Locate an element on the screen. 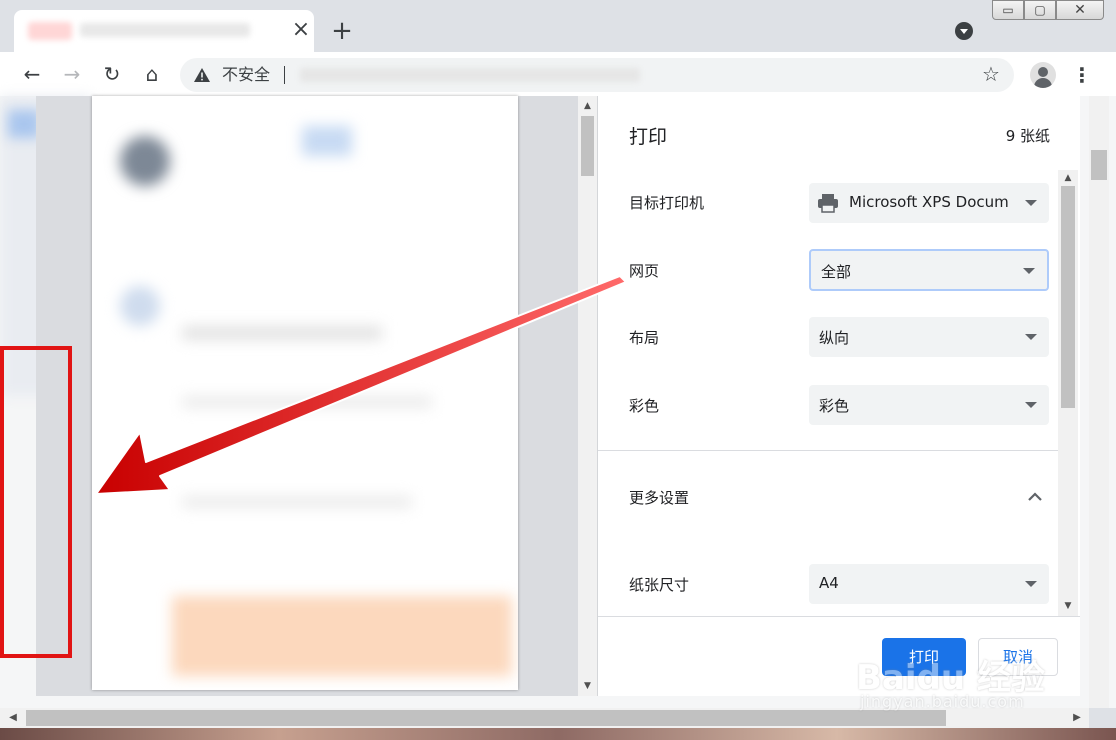  layout-value: 纵向 is located at coordinates (834, 338).